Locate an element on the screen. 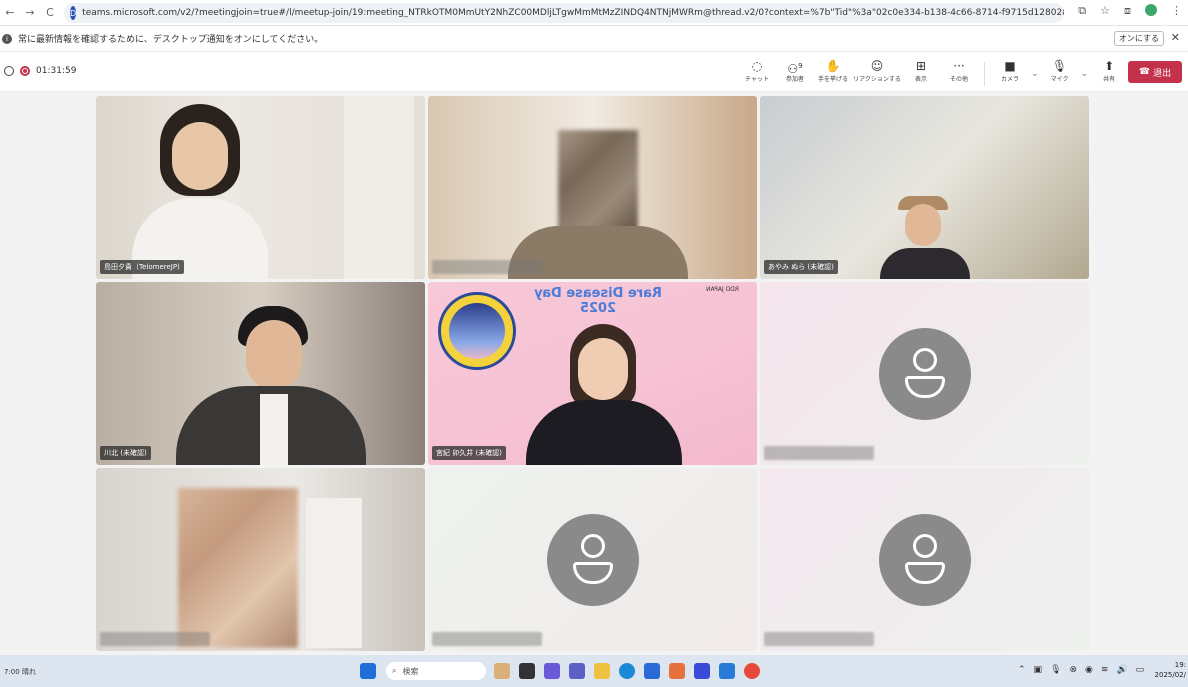 Image resolution: width=1188 pixels, height=687 pixels. more-label: その他 is located at coordinates (958, 79).